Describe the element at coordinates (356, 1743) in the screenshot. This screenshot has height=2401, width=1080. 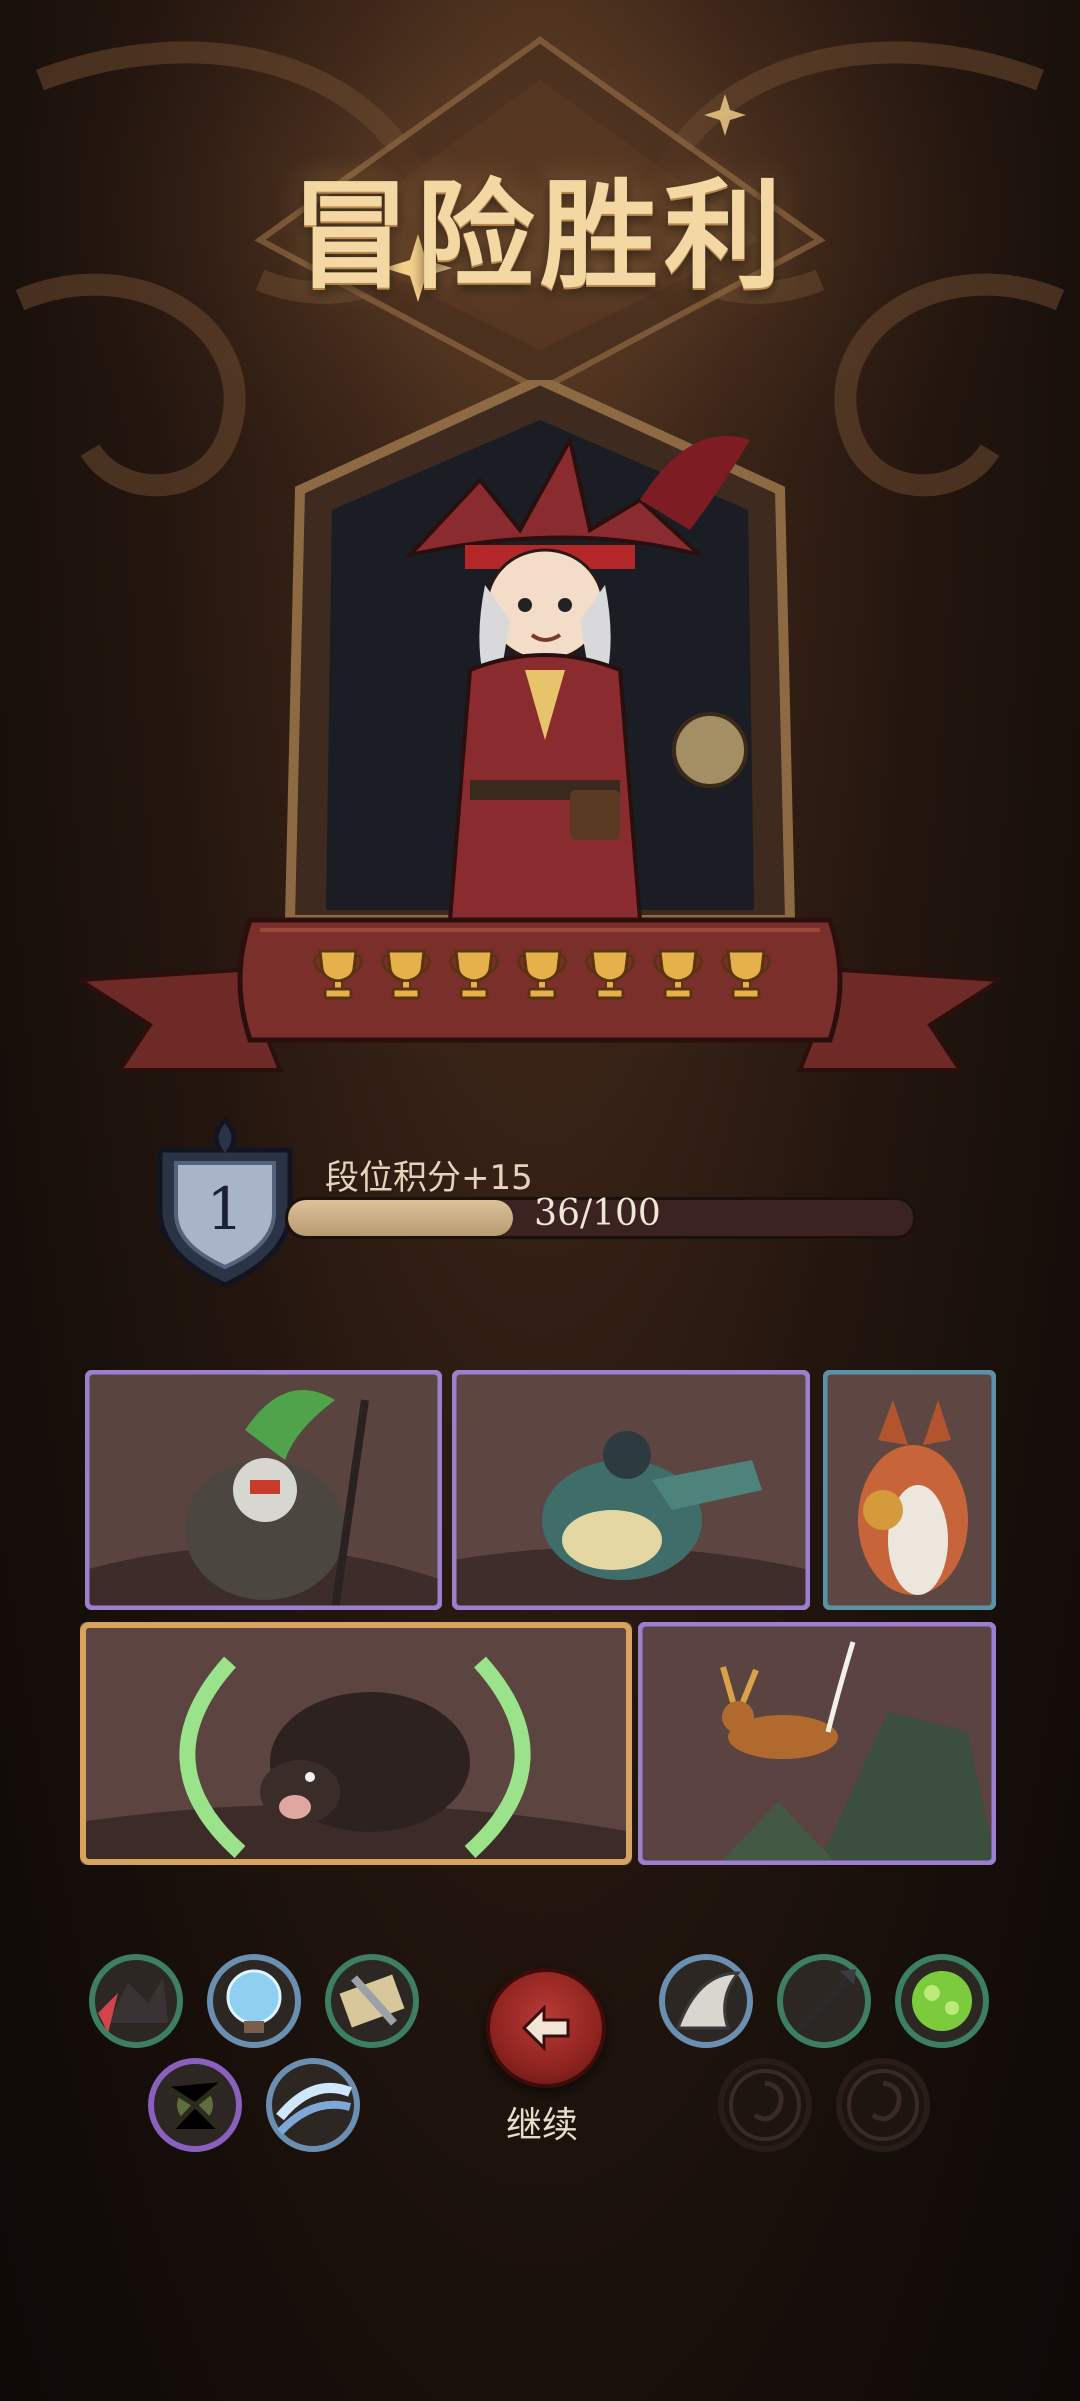
I see `card-wild-boar` at that location.